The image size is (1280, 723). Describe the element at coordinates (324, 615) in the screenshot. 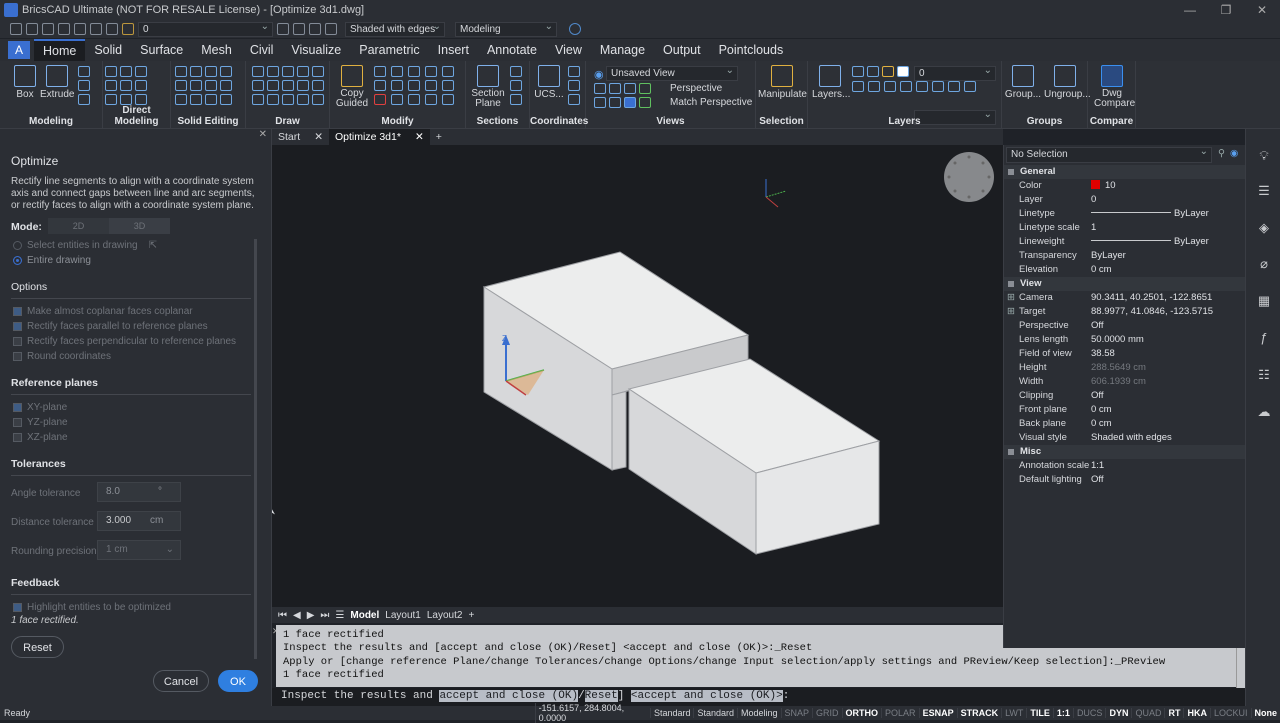

I see `last-layout-icon: ⏭` at that location.